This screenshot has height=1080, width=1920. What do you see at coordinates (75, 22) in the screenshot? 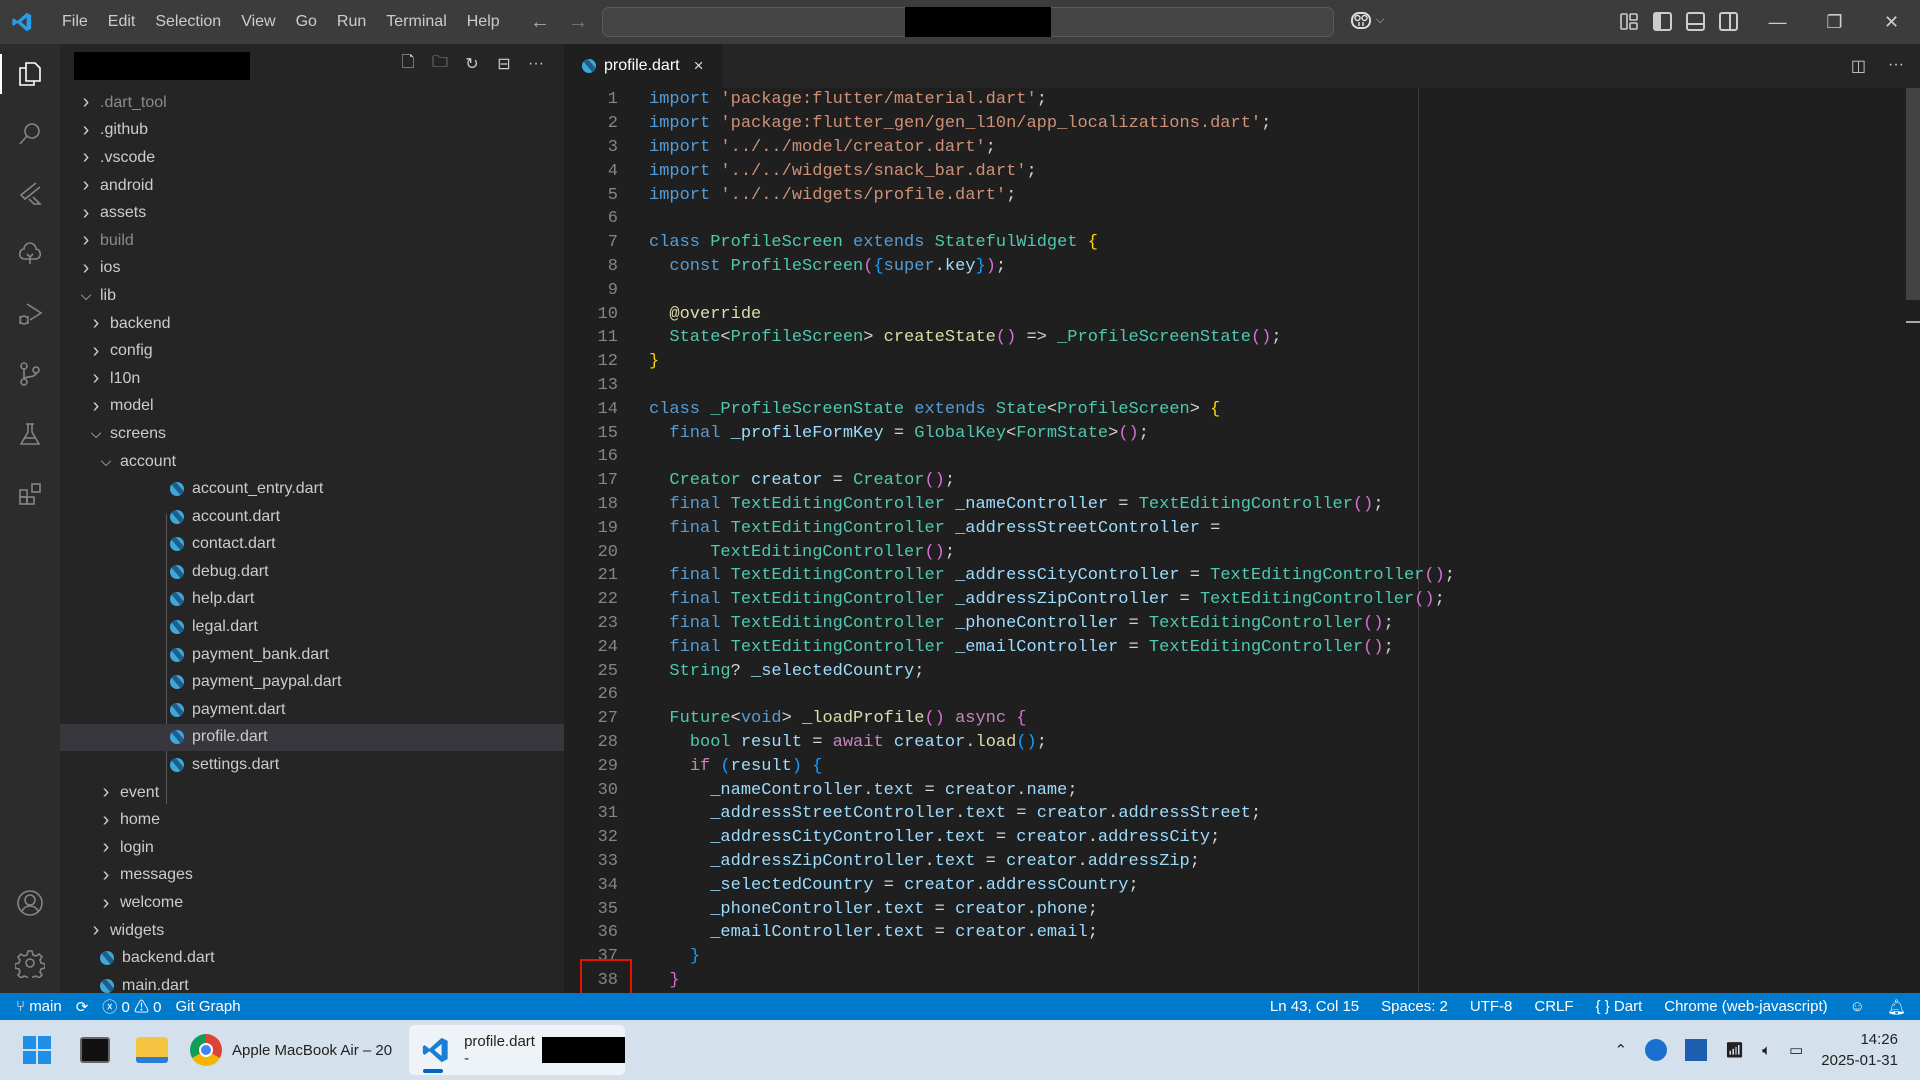
I see `menu-file: File` at bounding box center [75, 22].